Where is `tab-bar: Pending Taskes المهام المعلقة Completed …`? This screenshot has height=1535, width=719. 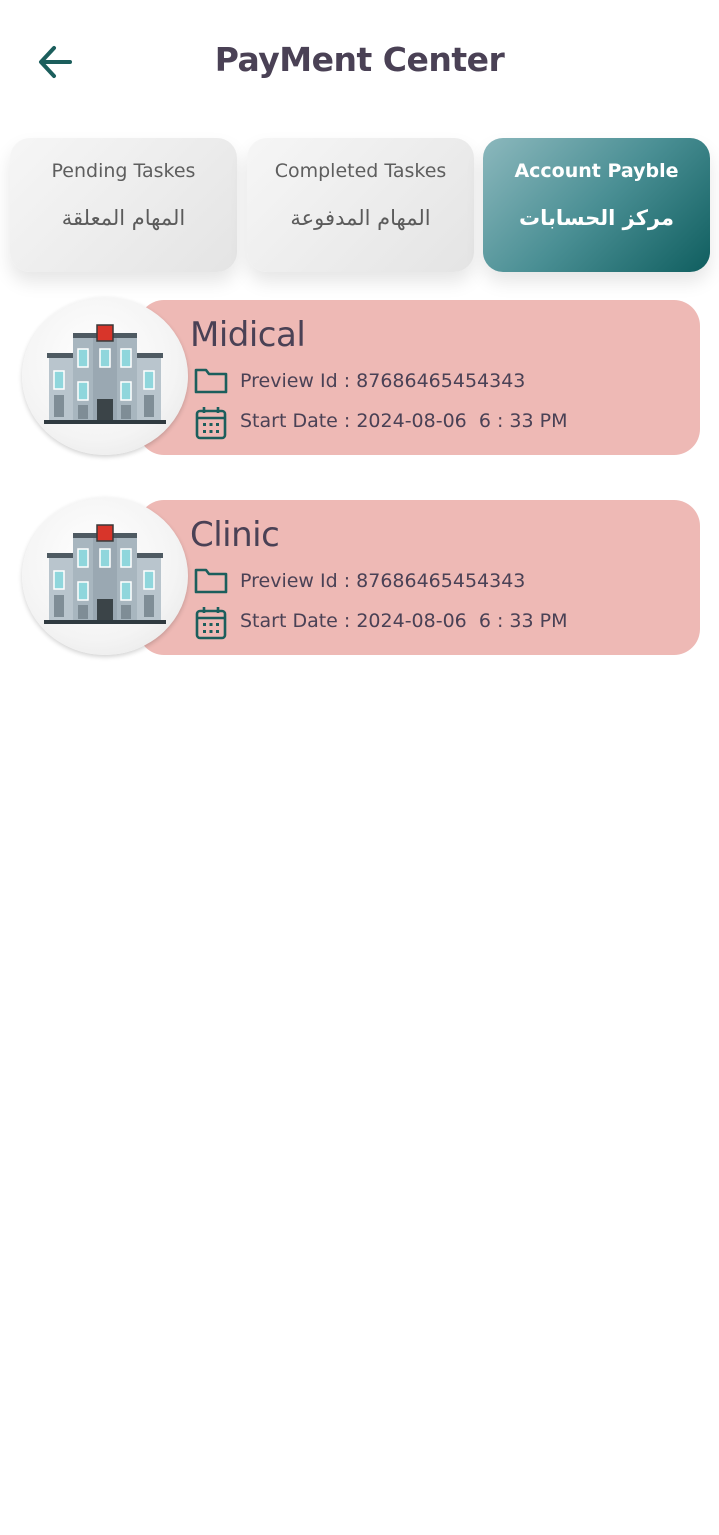 tab-bar: Pending Taskes المهام المعلقة Completed … is located at coordinates (360, 205).